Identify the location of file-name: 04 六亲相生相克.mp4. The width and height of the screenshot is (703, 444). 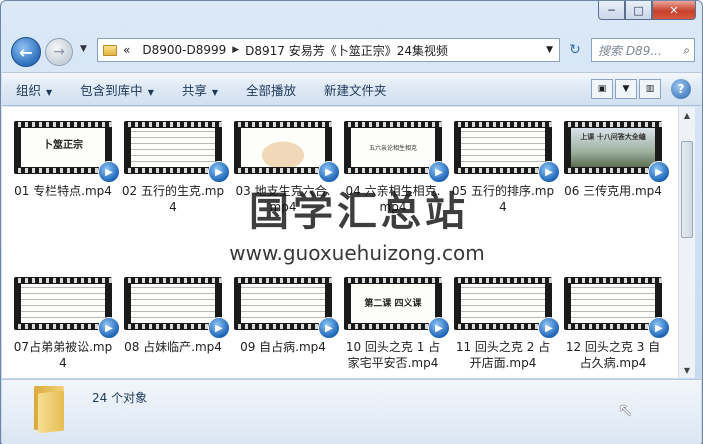
(393, 199).